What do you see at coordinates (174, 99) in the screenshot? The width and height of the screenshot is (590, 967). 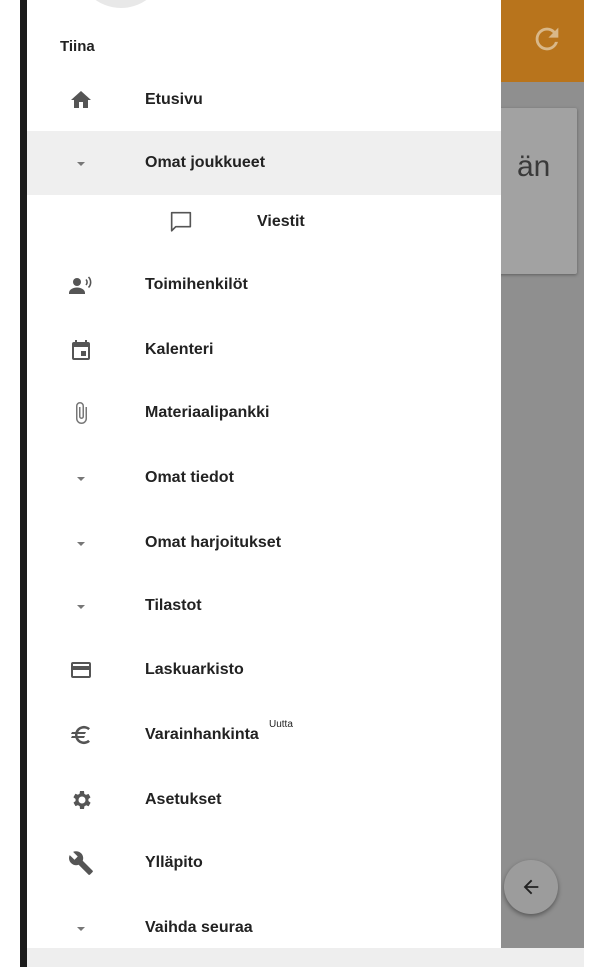 I see `menu-item-label: Etusivu` at bounding box center [174, 99].